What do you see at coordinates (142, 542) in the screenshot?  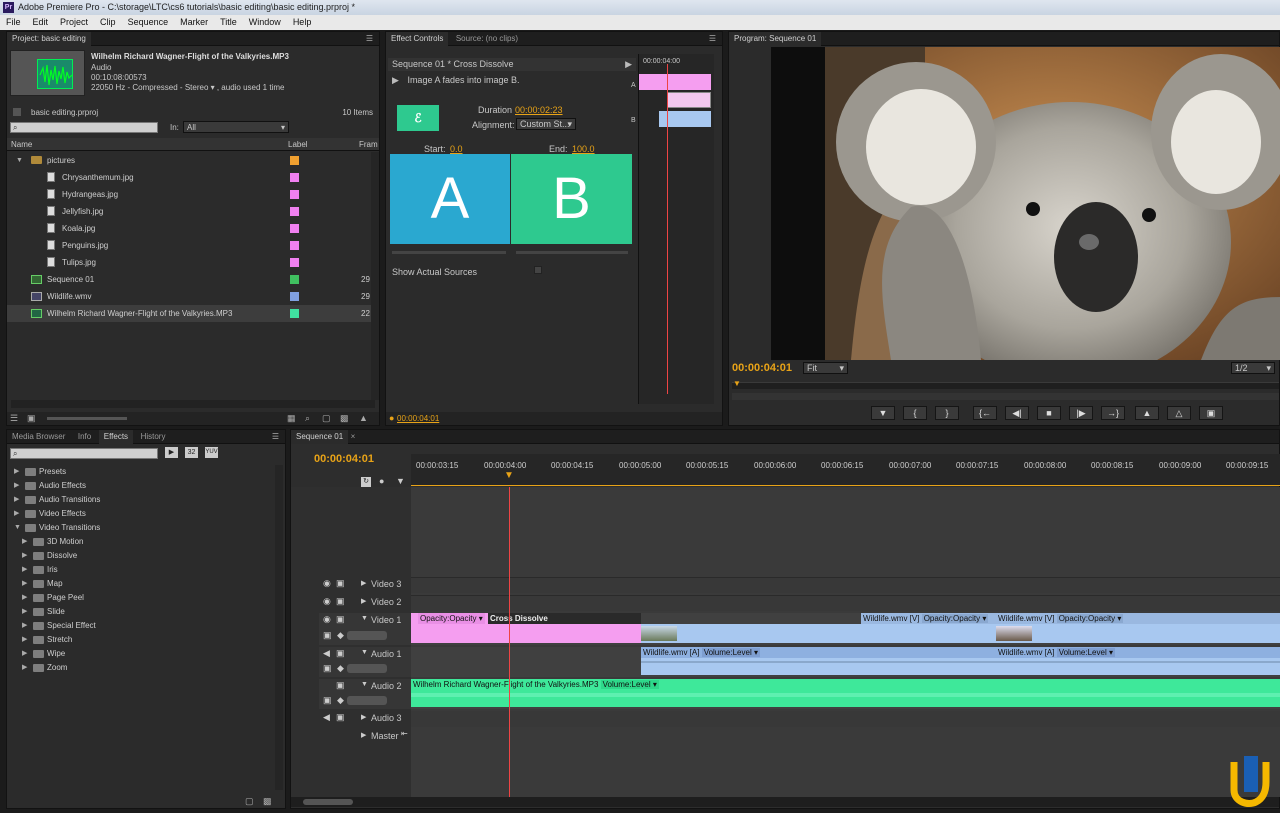 I see `tree-item-3d-motion: ▶ 3D Motion` at bounding box center [142, 542].